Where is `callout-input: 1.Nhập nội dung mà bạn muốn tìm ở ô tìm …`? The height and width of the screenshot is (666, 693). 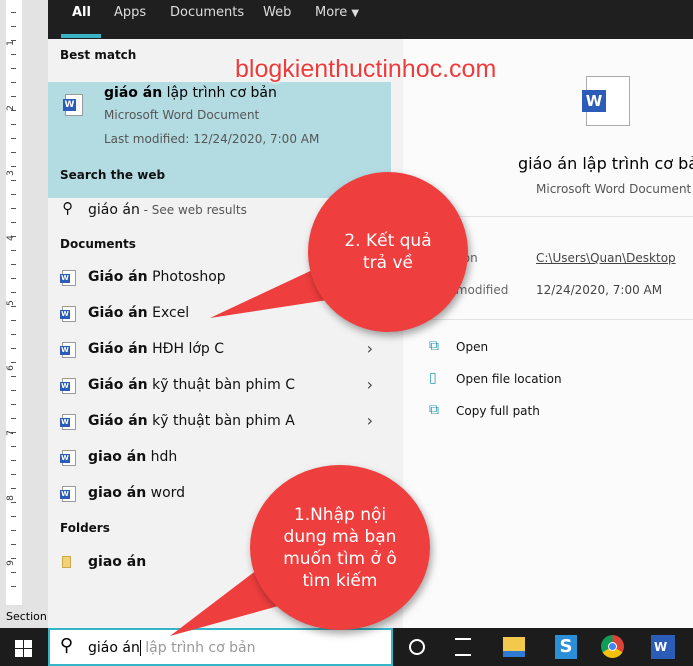
callout-input: 1.Nhập nội dung mà bạn muốn tìm ở ô tìm … is located at coordinates (340, 547).